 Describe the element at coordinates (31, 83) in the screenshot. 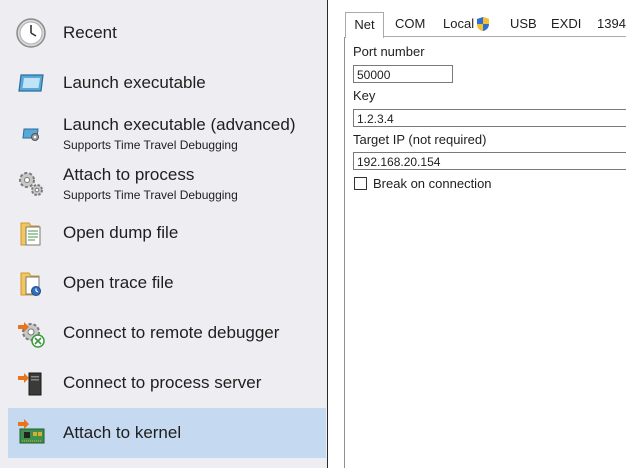

I see `window-icon` at that location.